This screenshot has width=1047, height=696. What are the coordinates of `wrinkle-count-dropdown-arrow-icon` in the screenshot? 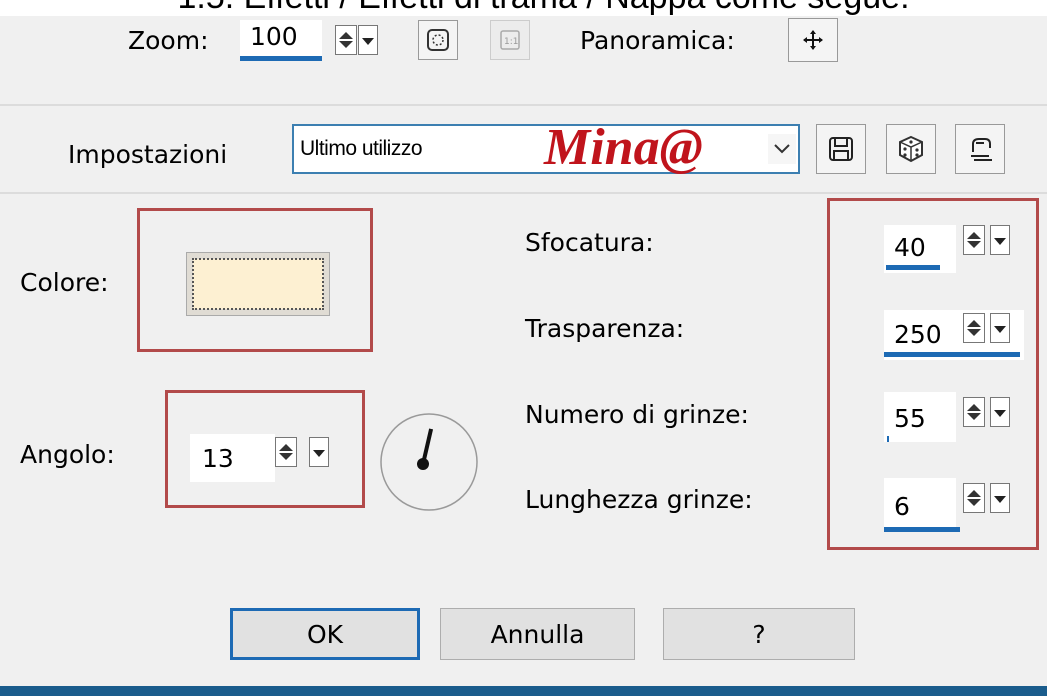 It's located at (1000, 412).